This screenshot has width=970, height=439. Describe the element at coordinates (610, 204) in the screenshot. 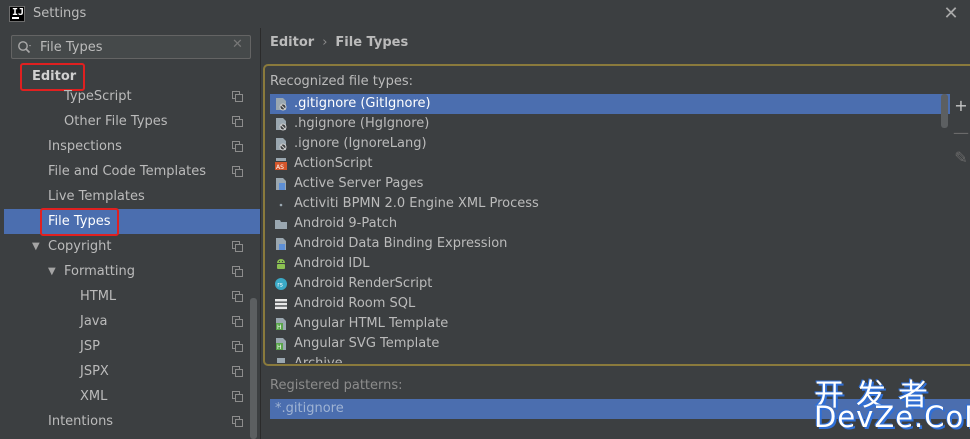

I see `file-type-row: Activiti BPMN 2.0 Engine XML Process` at that location.